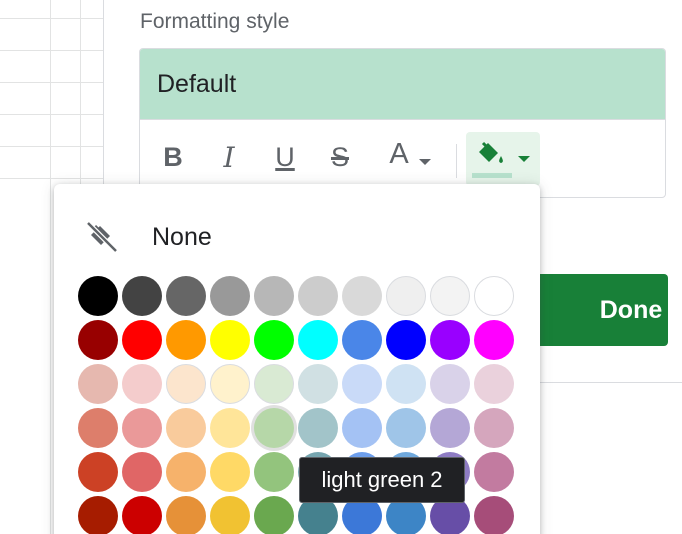 This screenshot has width=682, height=534. Describe the element at coordinates (197, 83) in the screenshot. I see `style-preview-text: Default` at that location.